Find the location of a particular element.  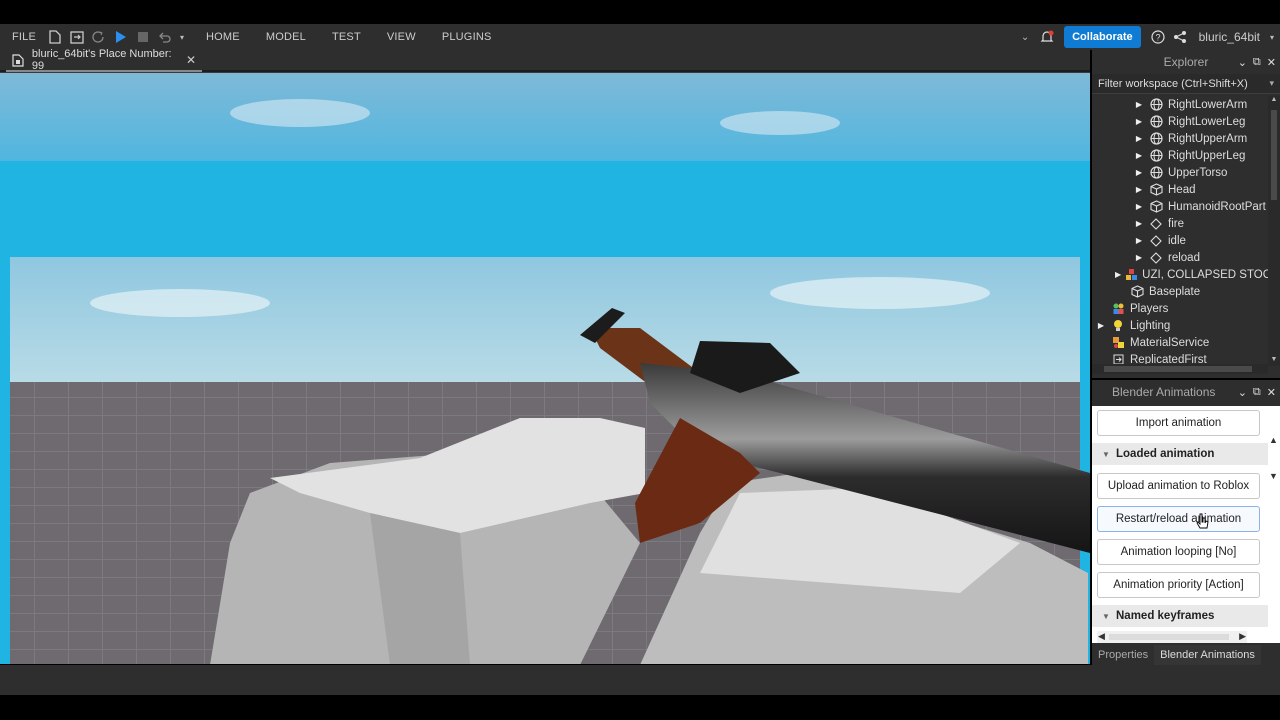

named-keyframes-section: ▼ Named keyframes is located at coordinates (1180, 616).